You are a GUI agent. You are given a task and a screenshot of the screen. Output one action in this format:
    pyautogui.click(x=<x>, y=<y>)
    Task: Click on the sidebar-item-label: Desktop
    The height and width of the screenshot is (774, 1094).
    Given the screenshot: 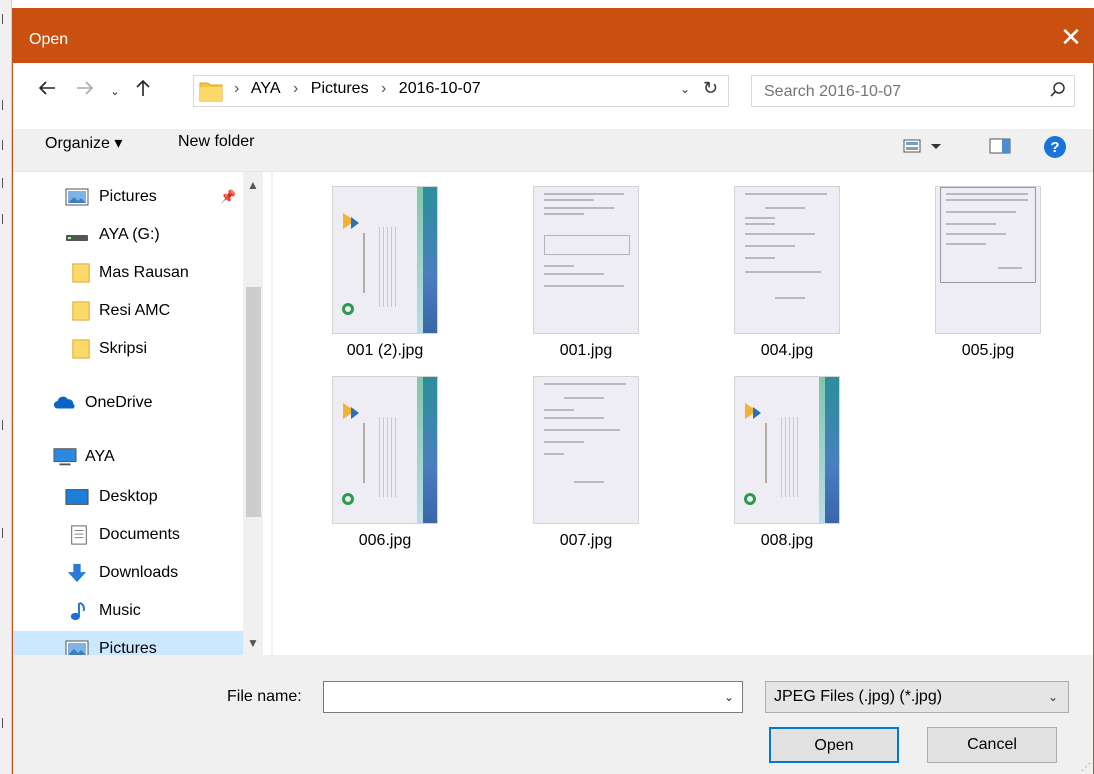 What is the action you would take?
    pyautogui.click(x=128, y=496)
    